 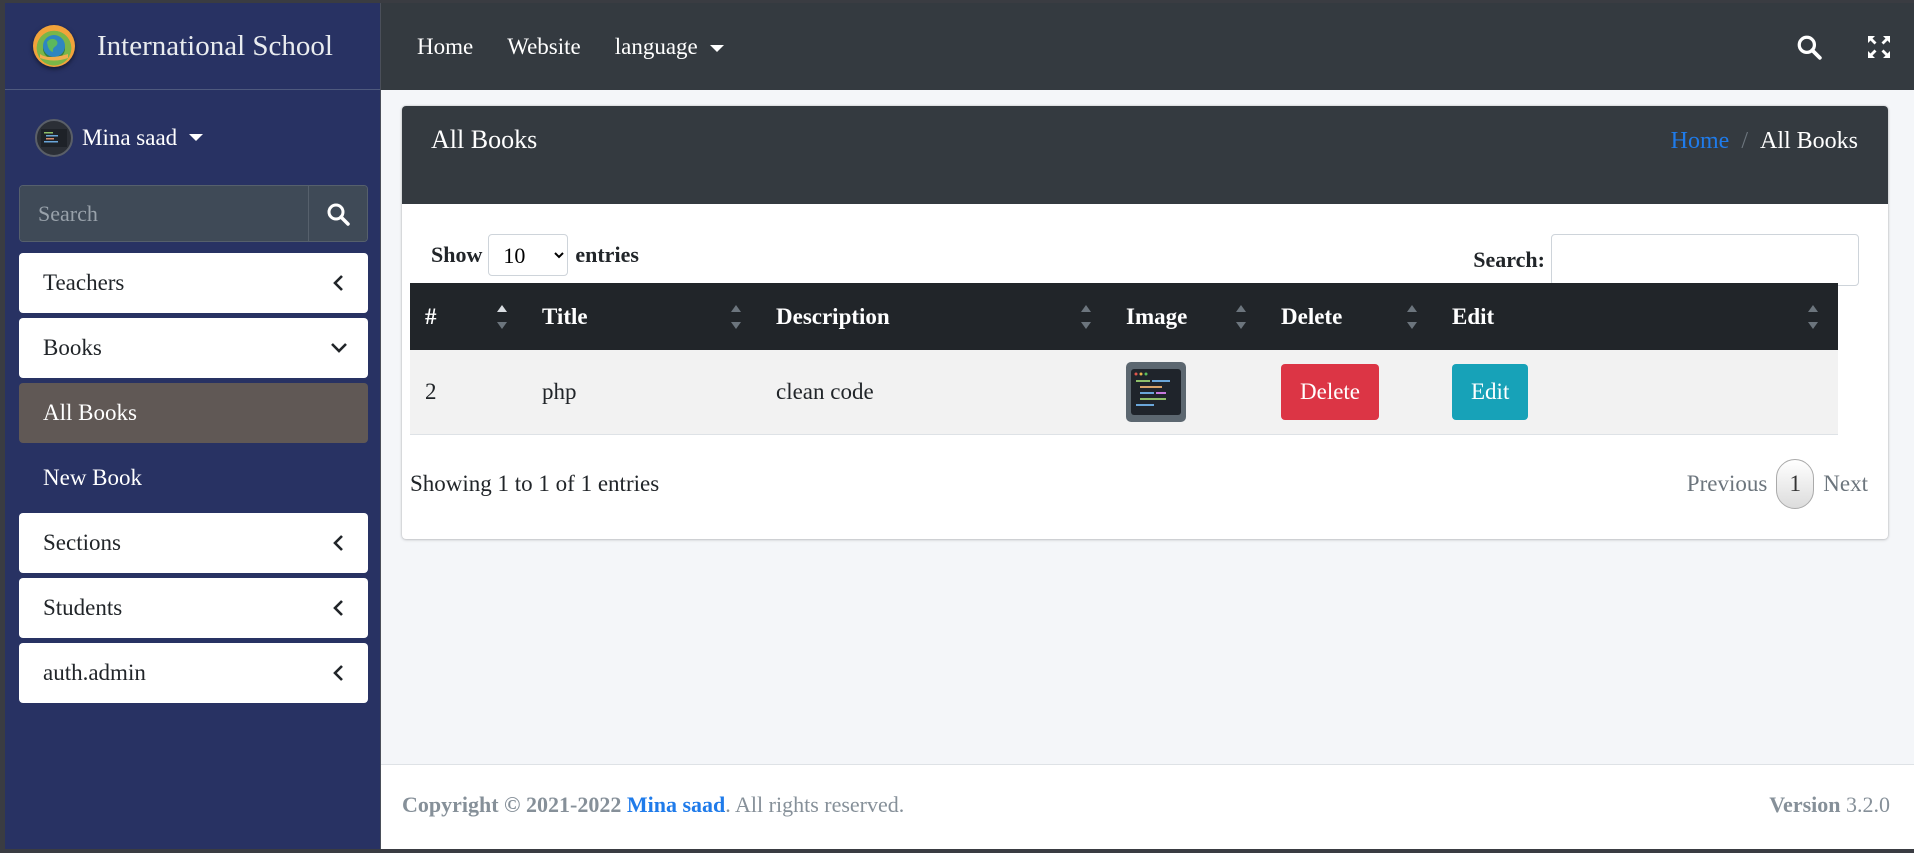 I want to click on table-header-row: # Title Description Image Delete Edit, so click(x=1124, y=316).